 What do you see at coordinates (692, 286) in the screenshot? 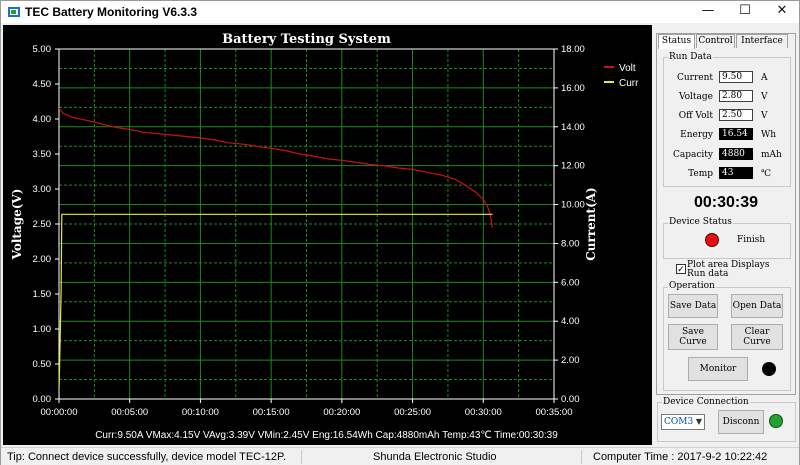
I see `operation-label: Operation` at bounding box center [692, 286].